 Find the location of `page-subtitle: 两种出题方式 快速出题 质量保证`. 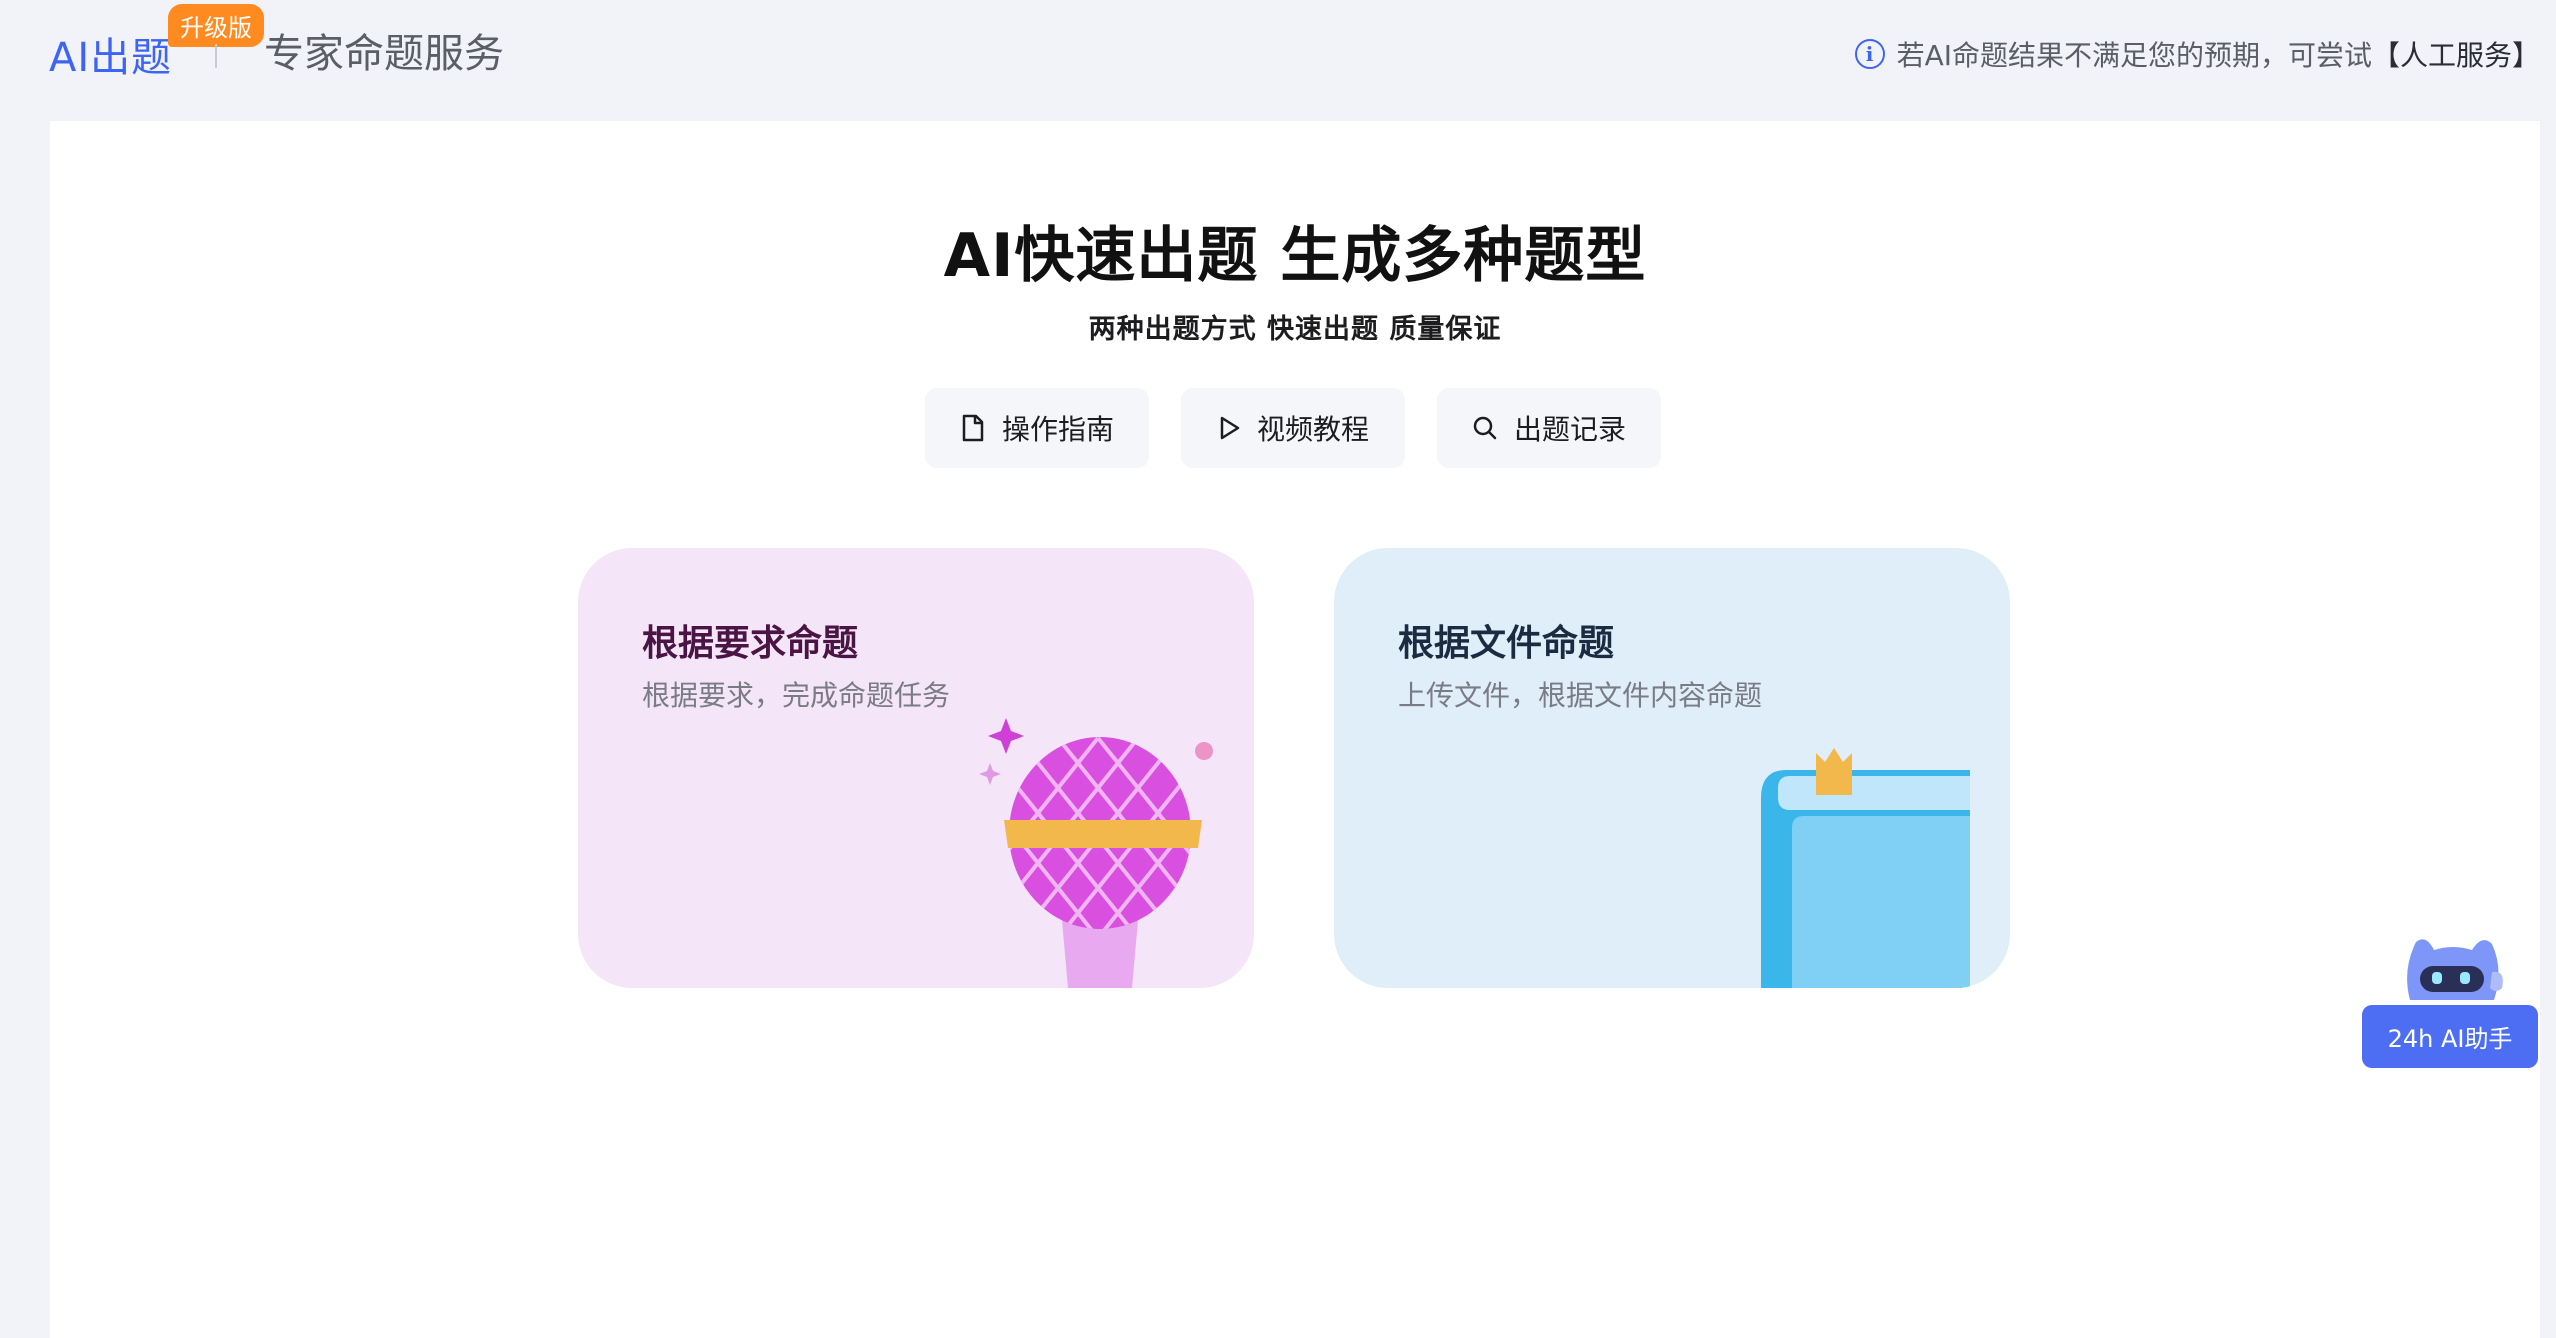

page-subtitle: 两种出题方式 快速出题 质量保证 is located at coordinates (1295, 329).